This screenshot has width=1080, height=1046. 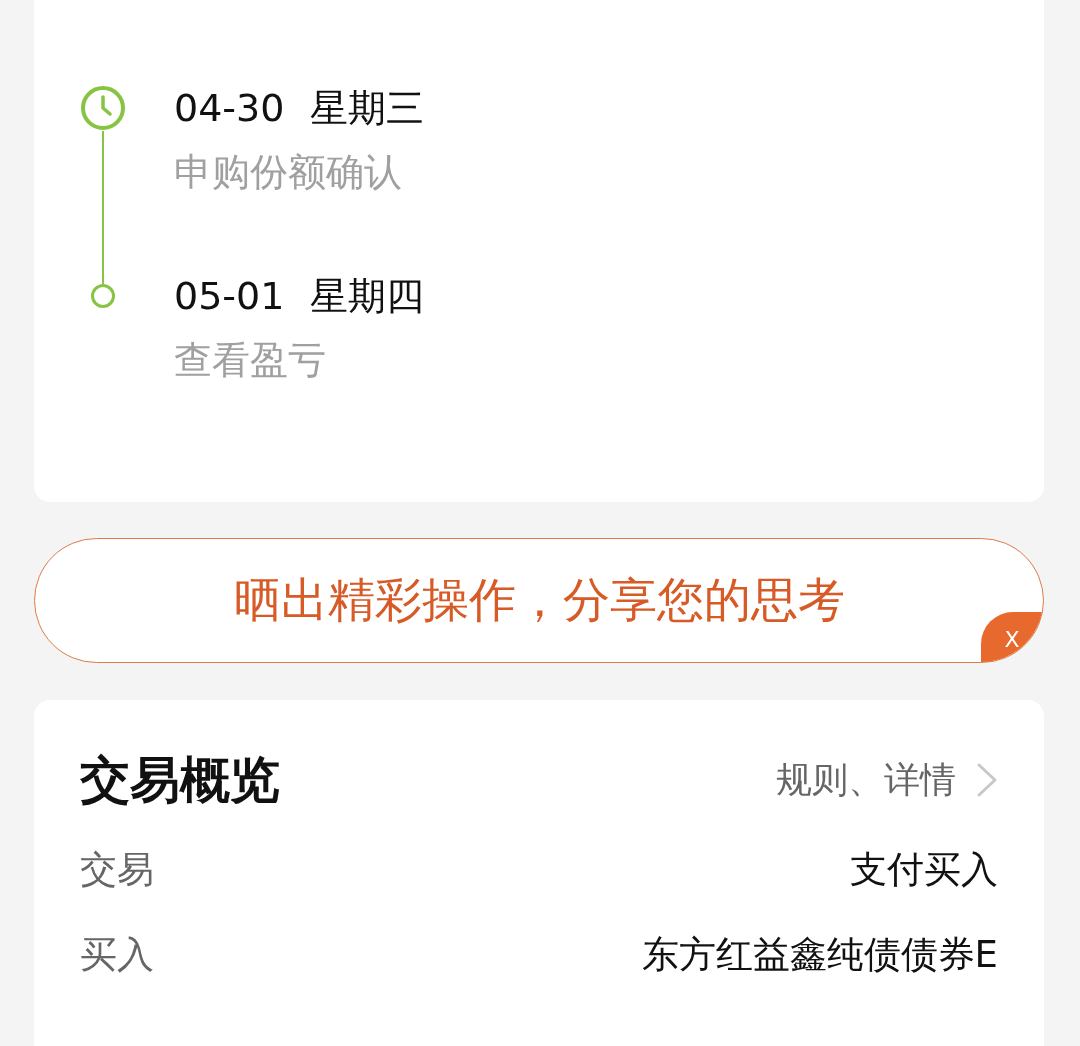 I want to click on weekday-text: 星期四, so click(x=367, y=296).